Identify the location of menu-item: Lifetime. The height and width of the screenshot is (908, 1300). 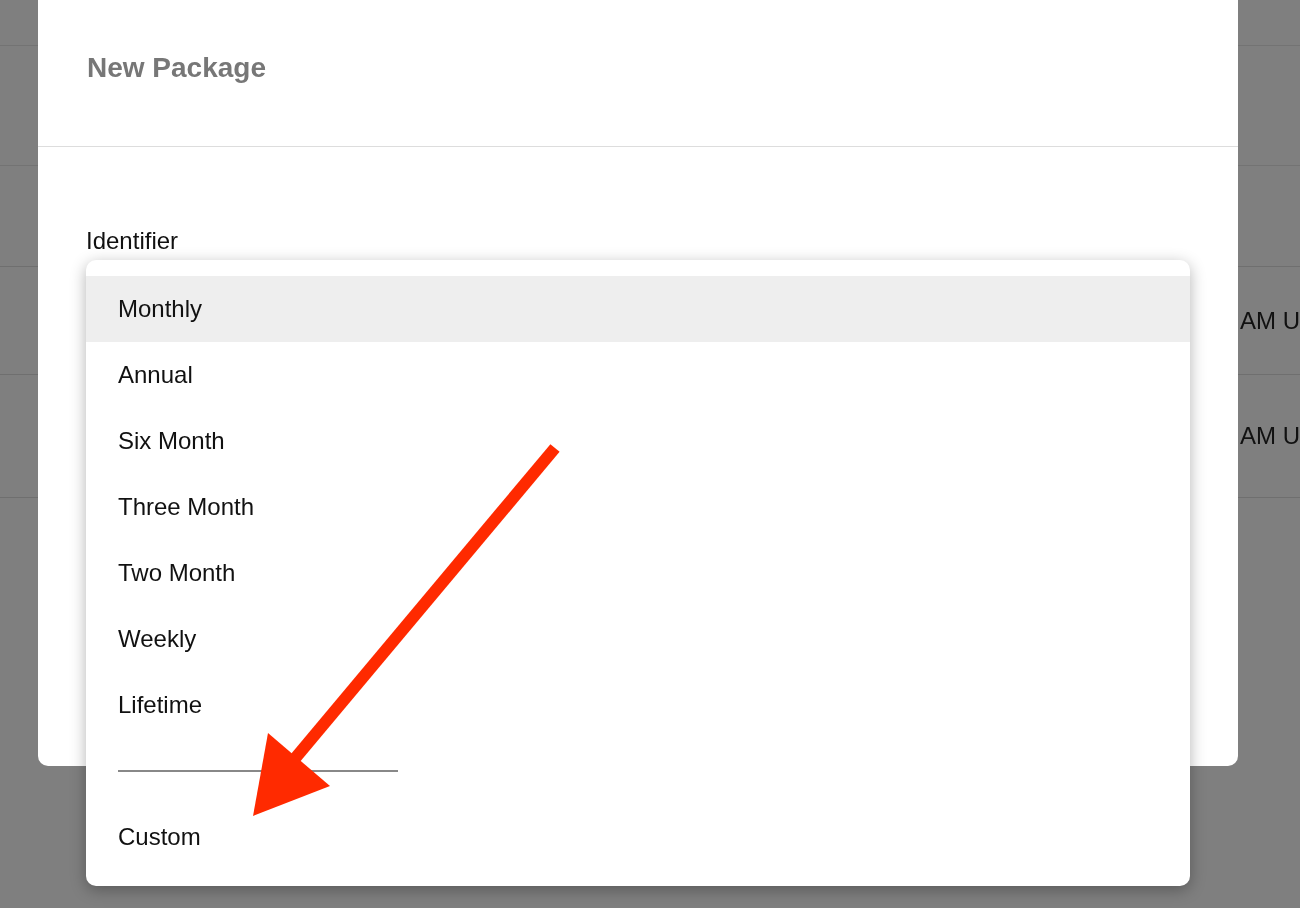
(638, 705).